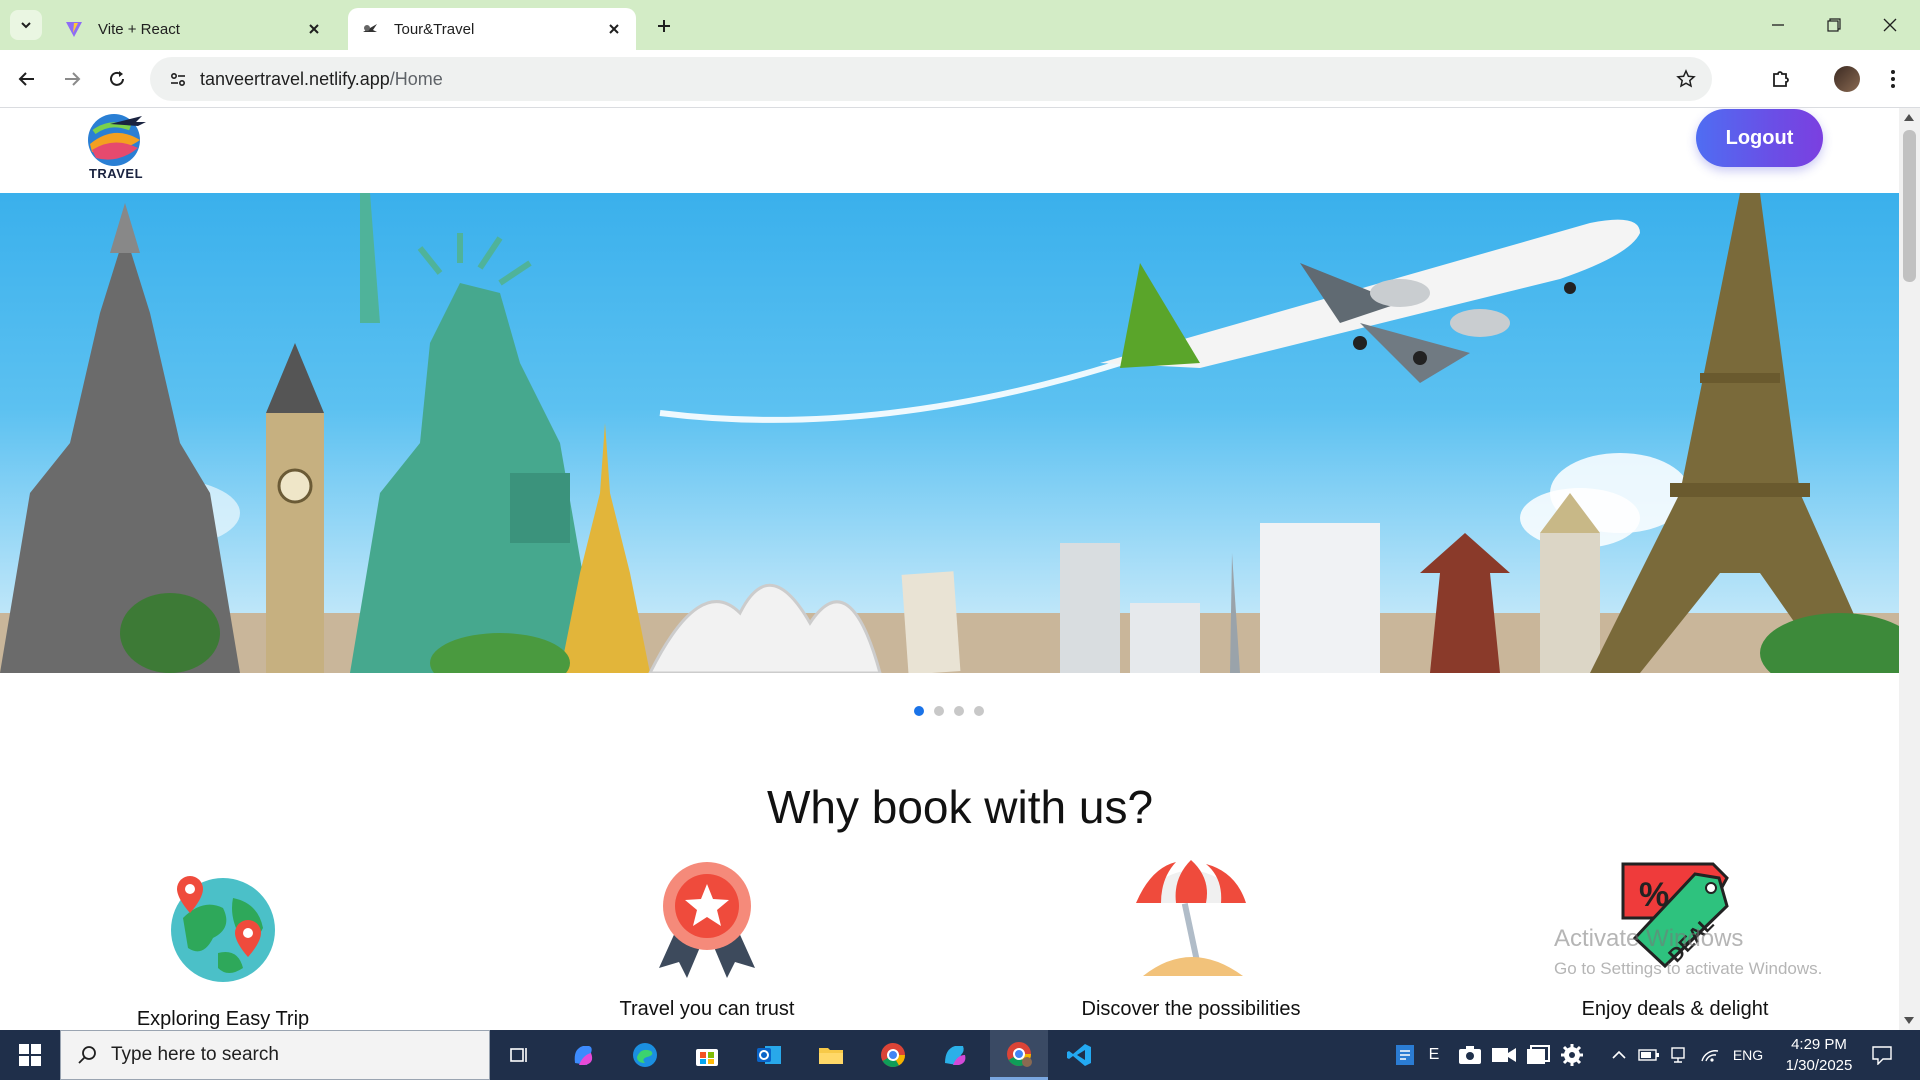 The image size is (1920, 1080). I want to click on network-tray, so click(1710, 1055).